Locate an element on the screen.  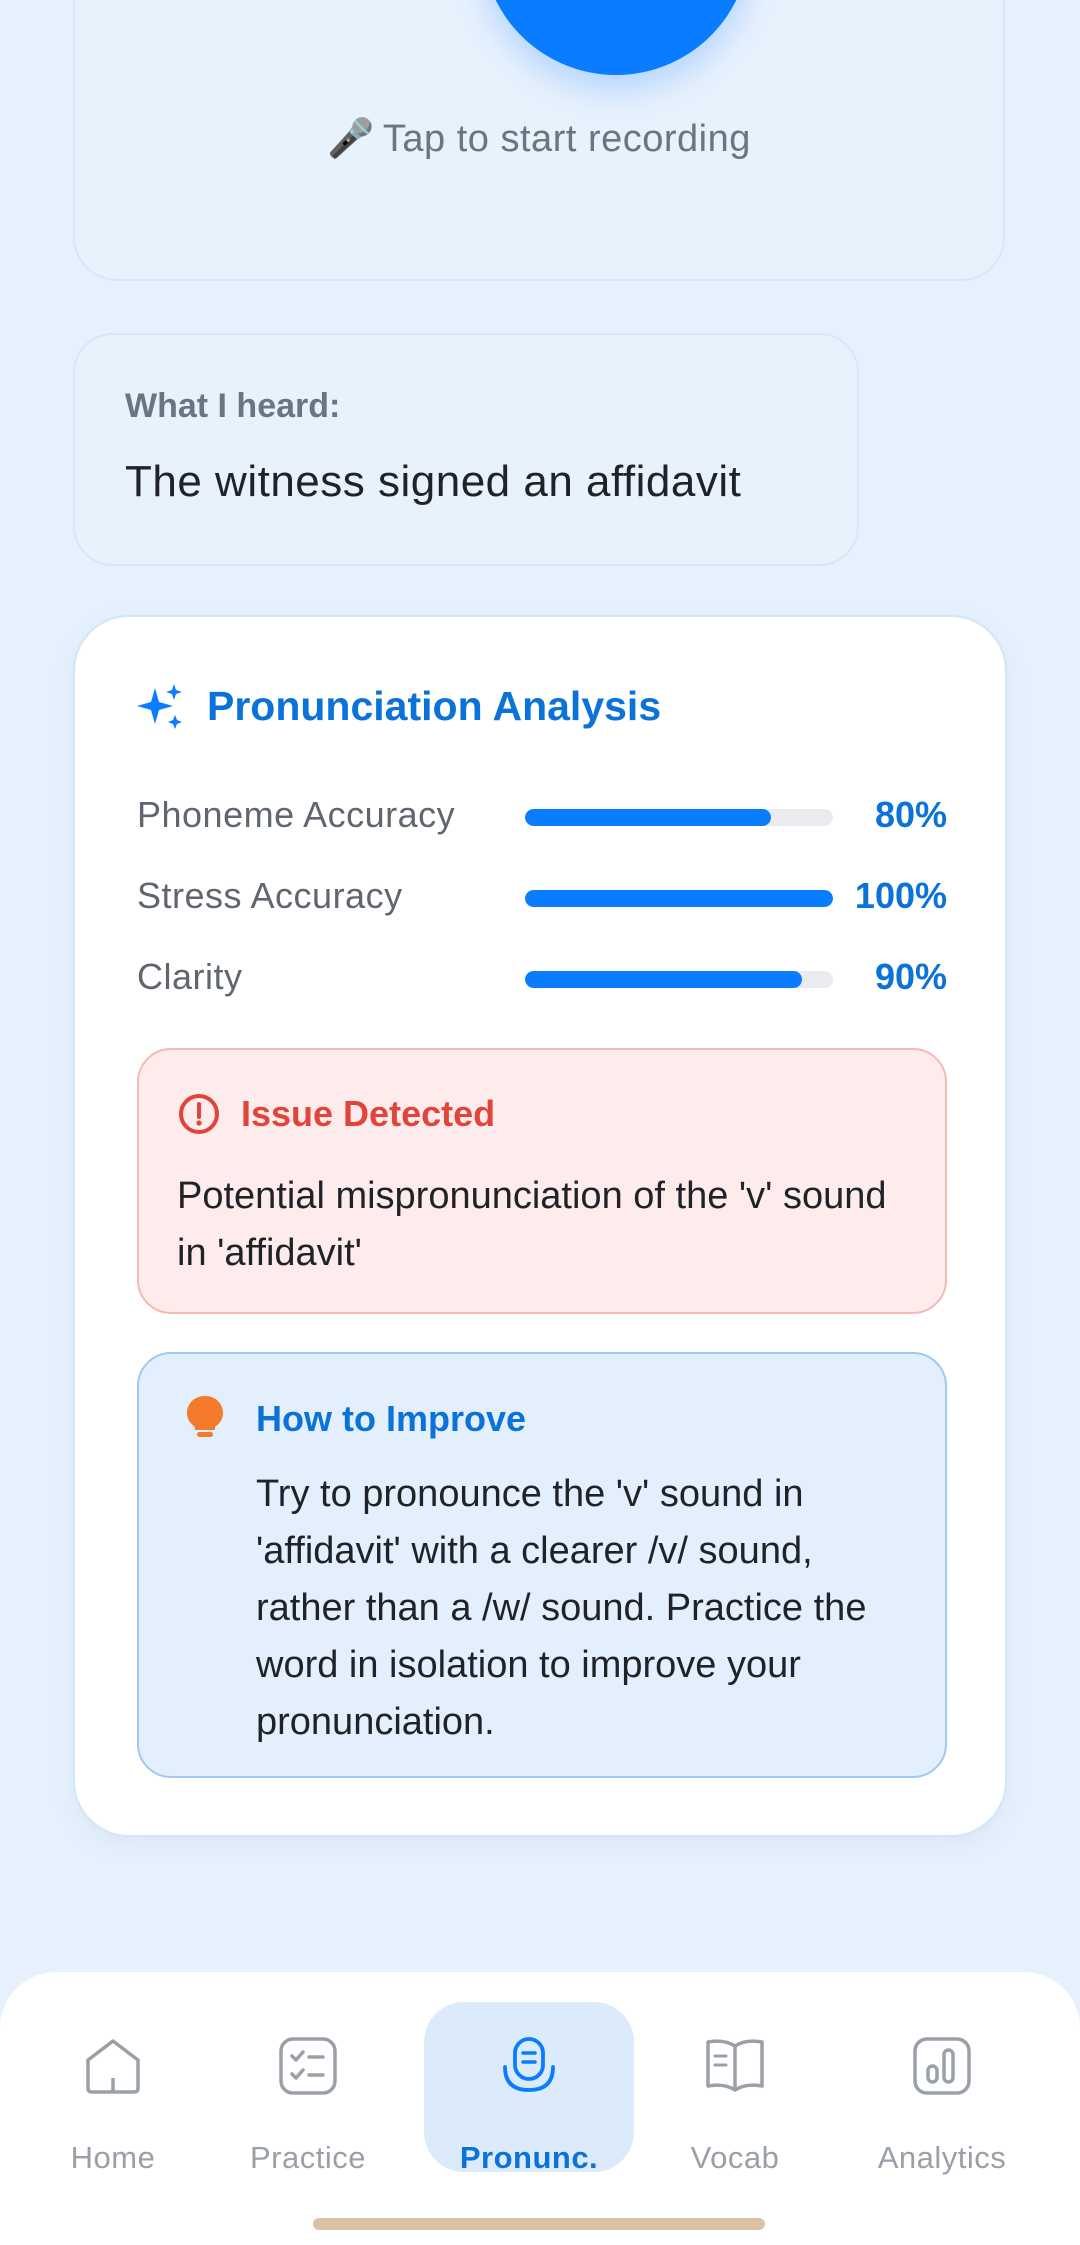
home-indicator is located at coordinates (539, 2224).